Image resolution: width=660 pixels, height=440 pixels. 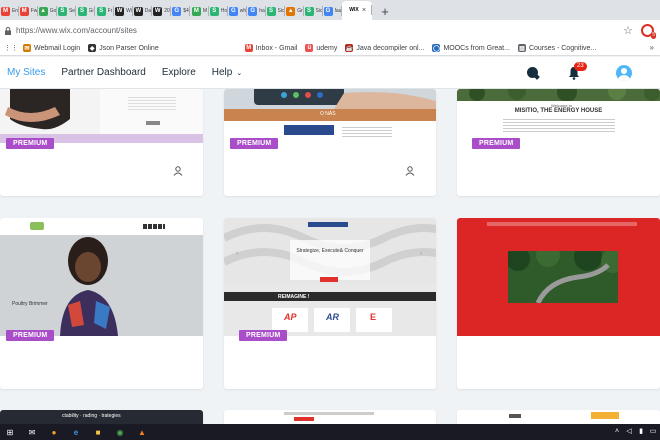 What do you see at coordinates (179, 72) in the screenshot?
I see `nav-explore: Explore` at bounding box center [179, 72].